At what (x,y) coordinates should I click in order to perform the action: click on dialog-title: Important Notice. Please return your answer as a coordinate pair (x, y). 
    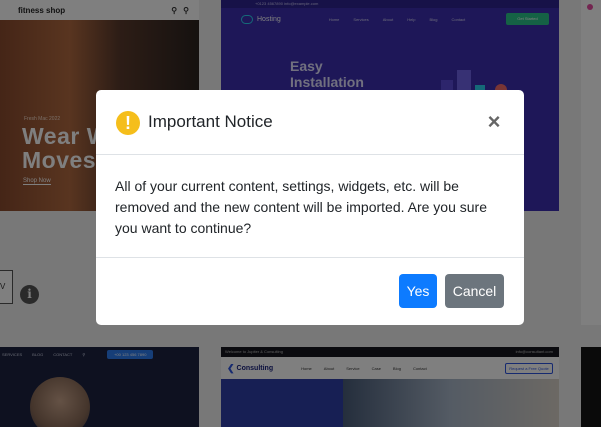
    Looking at the image, I should click on (210, 121).